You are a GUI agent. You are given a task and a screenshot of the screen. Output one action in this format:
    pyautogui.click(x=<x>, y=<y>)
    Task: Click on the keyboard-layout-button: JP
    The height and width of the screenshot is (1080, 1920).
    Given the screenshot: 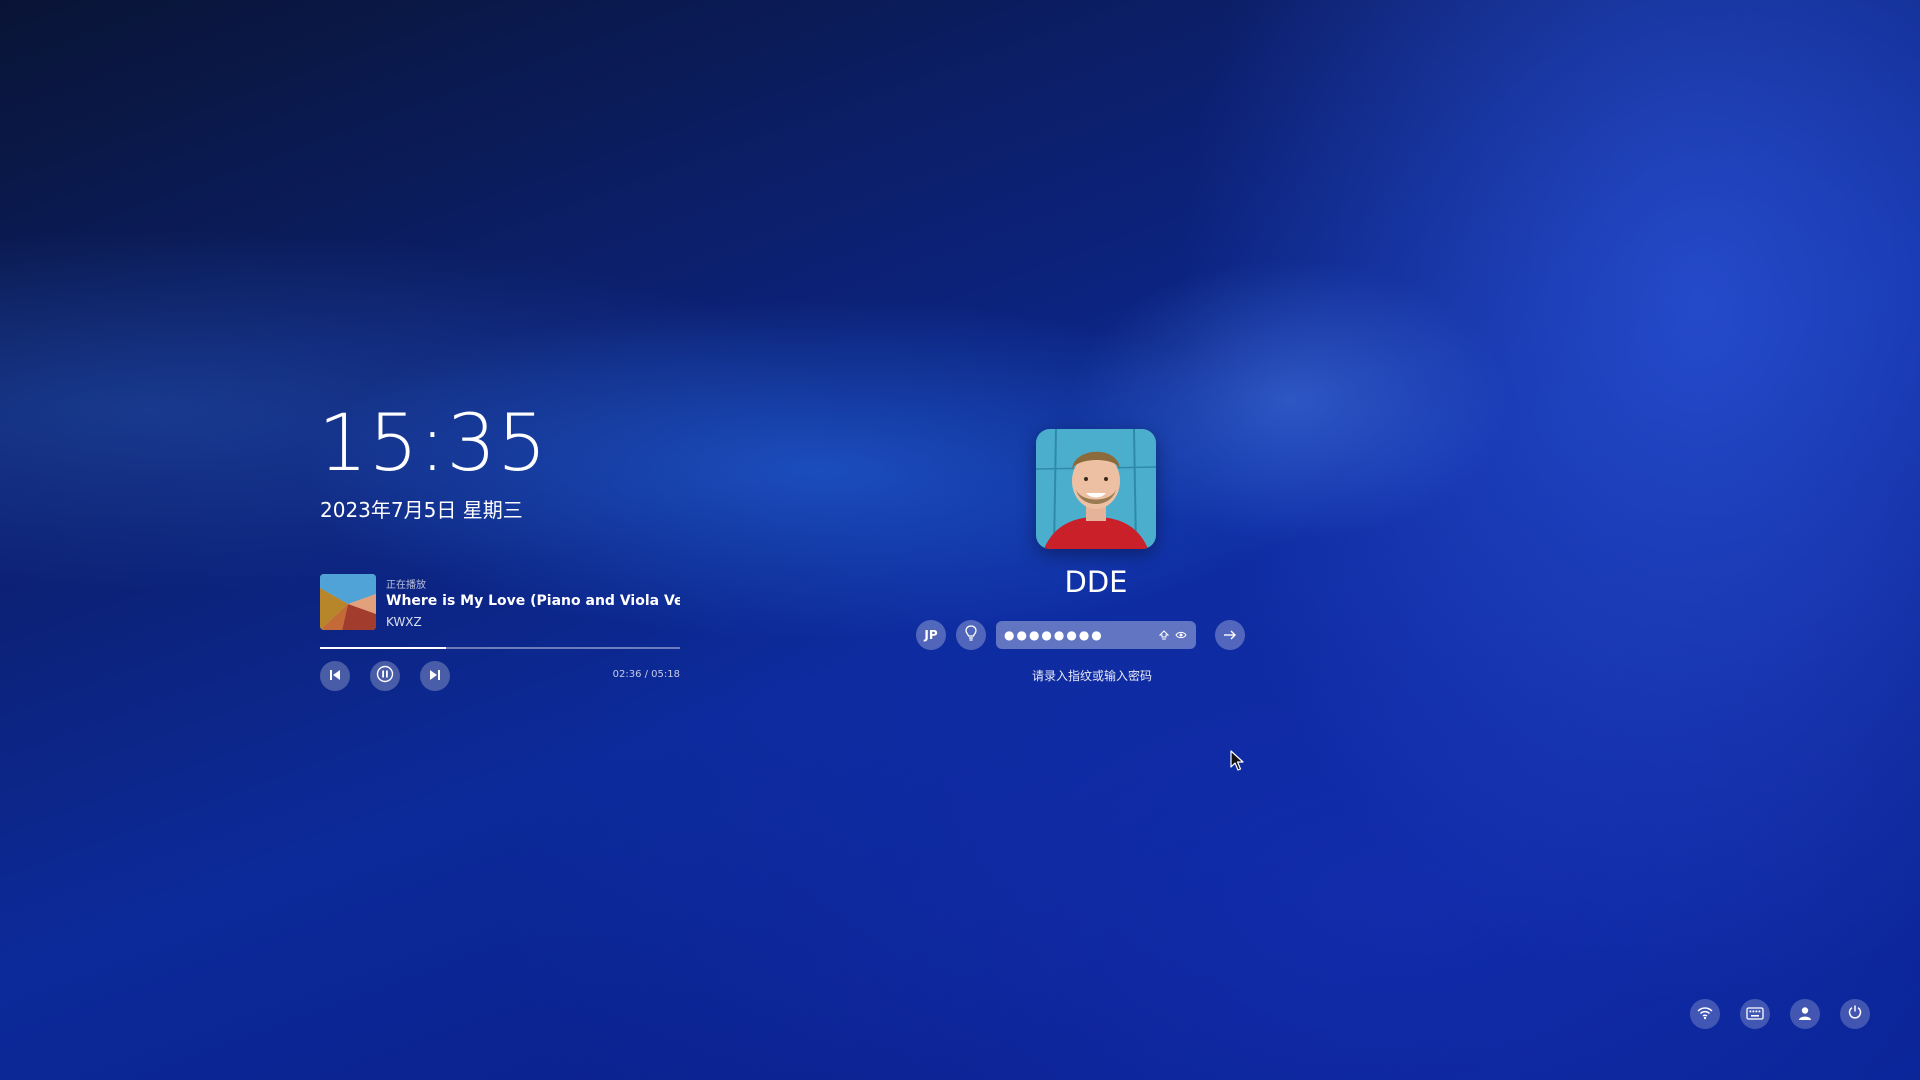 What is the action you would take?
    pyautogui.click(x=931, y=635)
    